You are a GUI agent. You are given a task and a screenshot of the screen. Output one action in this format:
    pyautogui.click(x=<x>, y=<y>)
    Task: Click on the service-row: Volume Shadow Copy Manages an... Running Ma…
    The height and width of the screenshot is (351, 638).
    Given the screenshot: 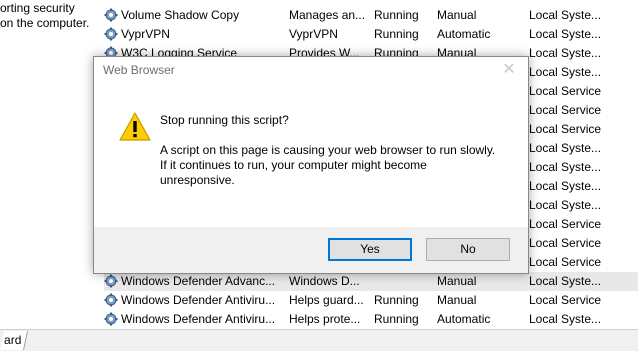 What is the action you would take?
    pyautogui.click(x=371, y=15)
    